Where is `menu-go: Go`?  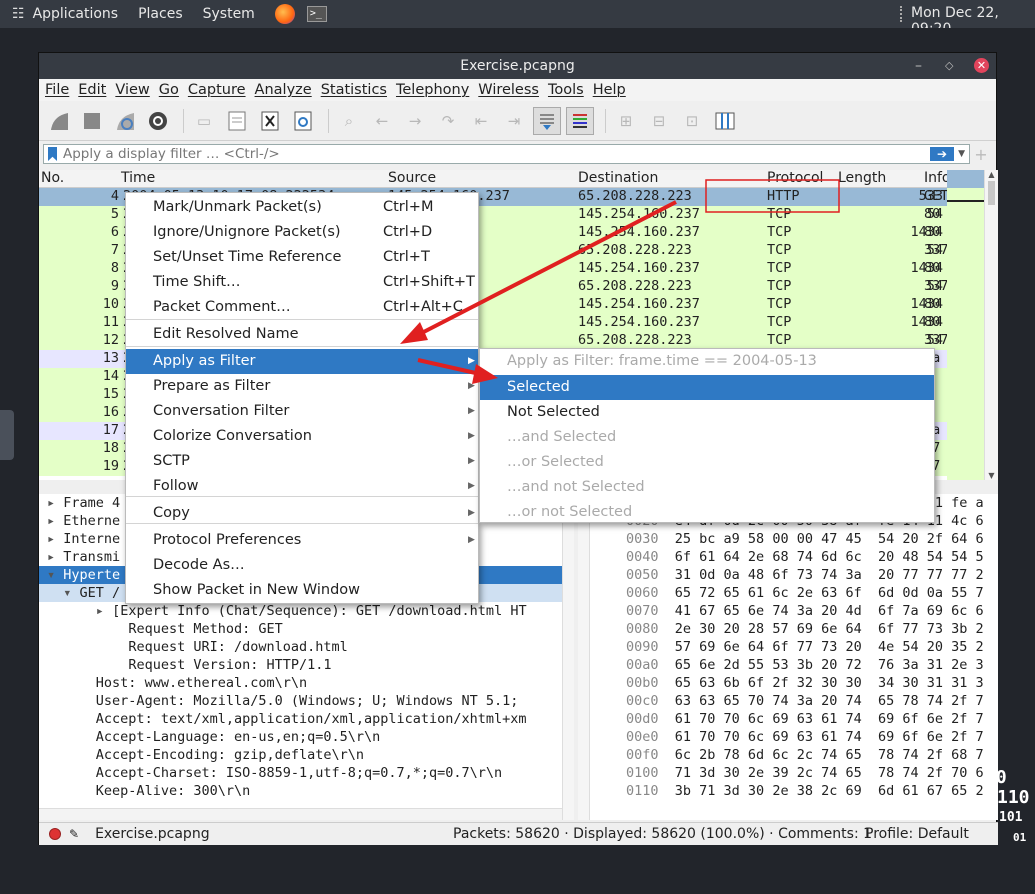 menu-go: Go is located at coordinates (169, 90).